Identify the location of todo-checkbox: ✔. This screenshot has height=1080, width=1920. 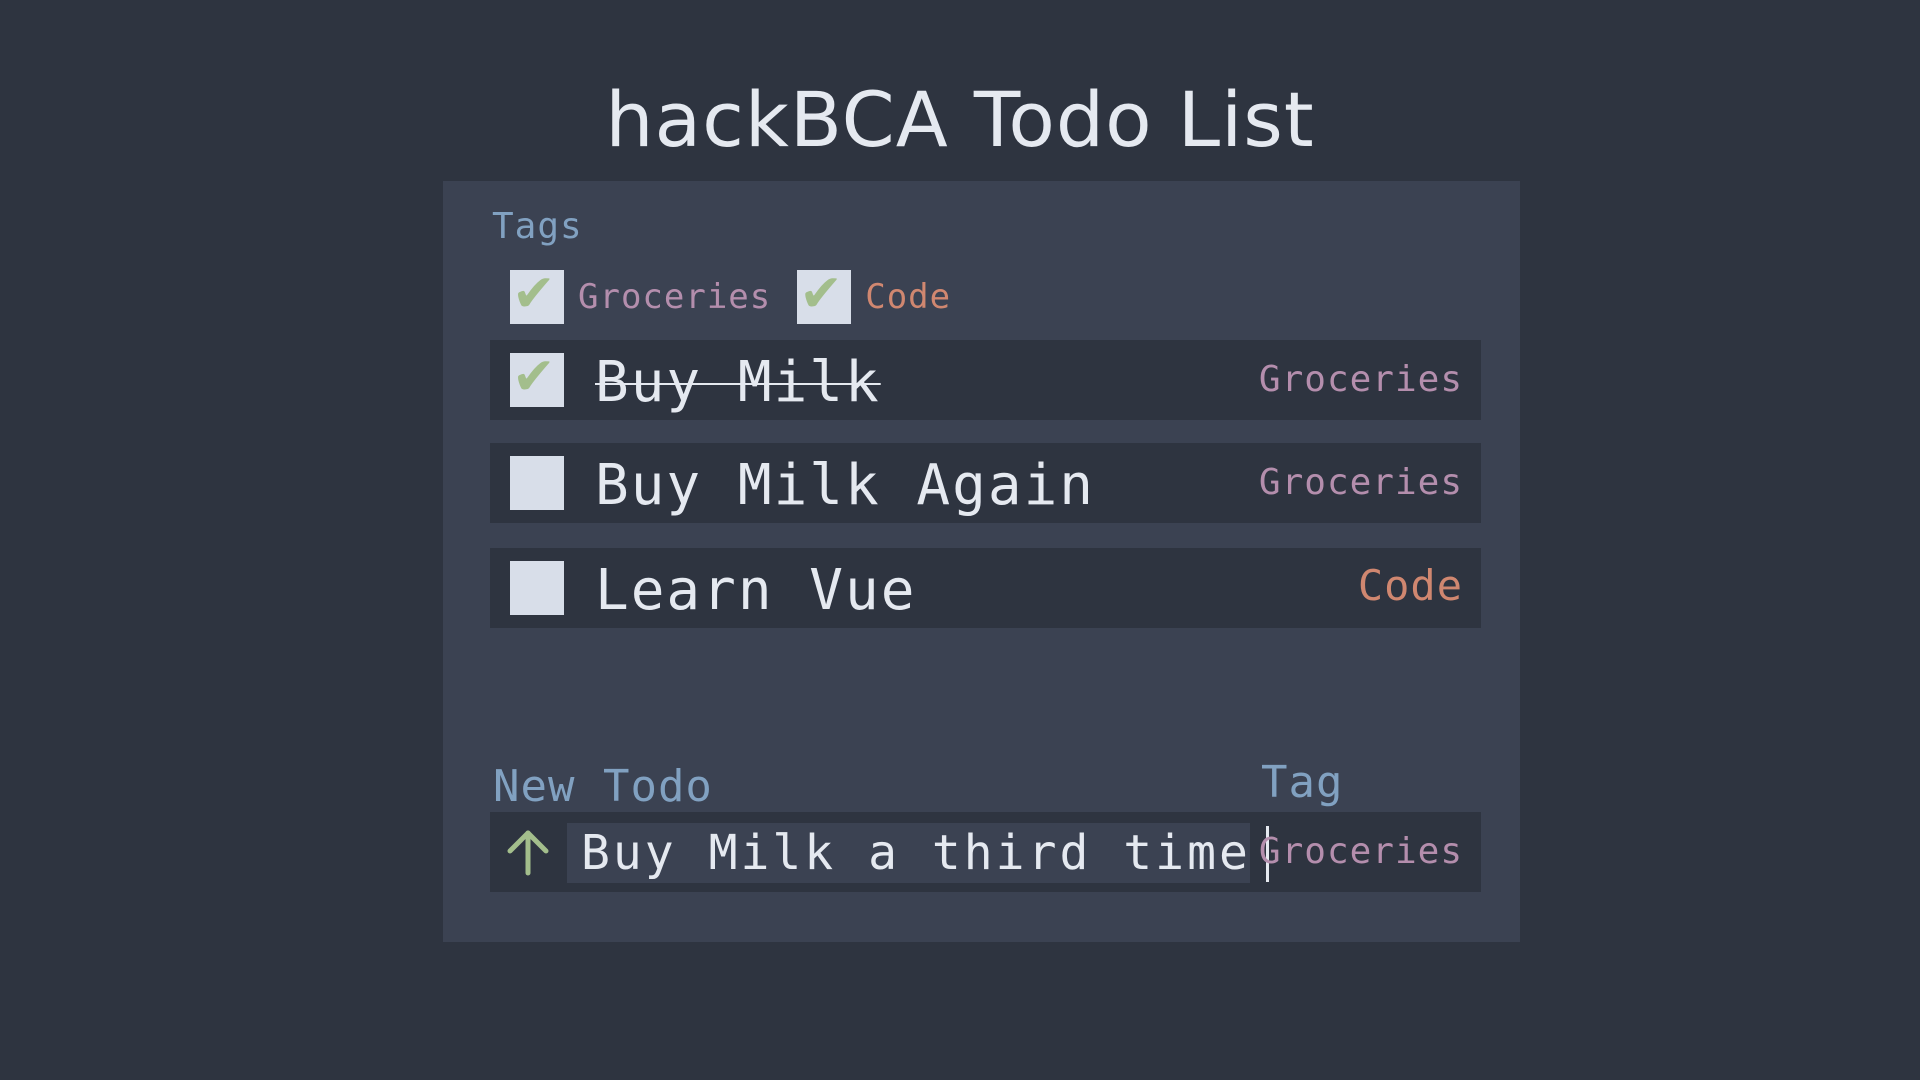
(537, 377).